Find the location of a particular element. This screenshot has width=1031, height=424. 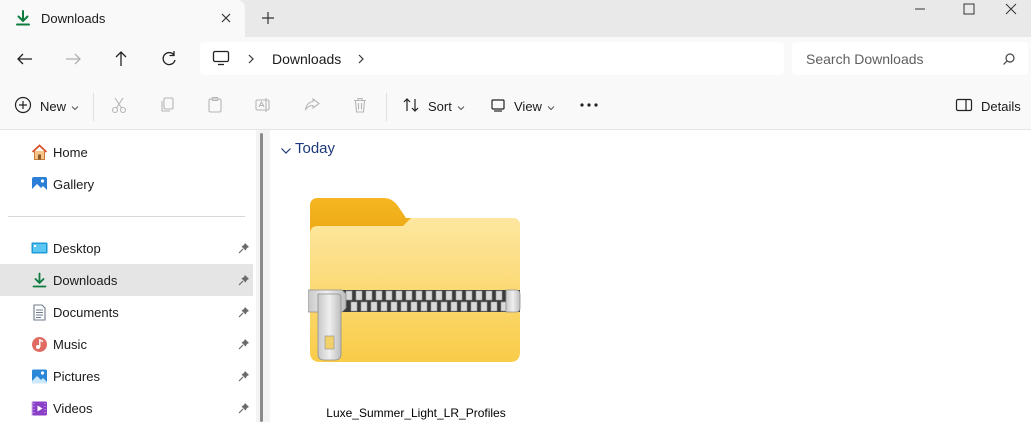

sort-button: Sort is located at coordinates (433, 106).